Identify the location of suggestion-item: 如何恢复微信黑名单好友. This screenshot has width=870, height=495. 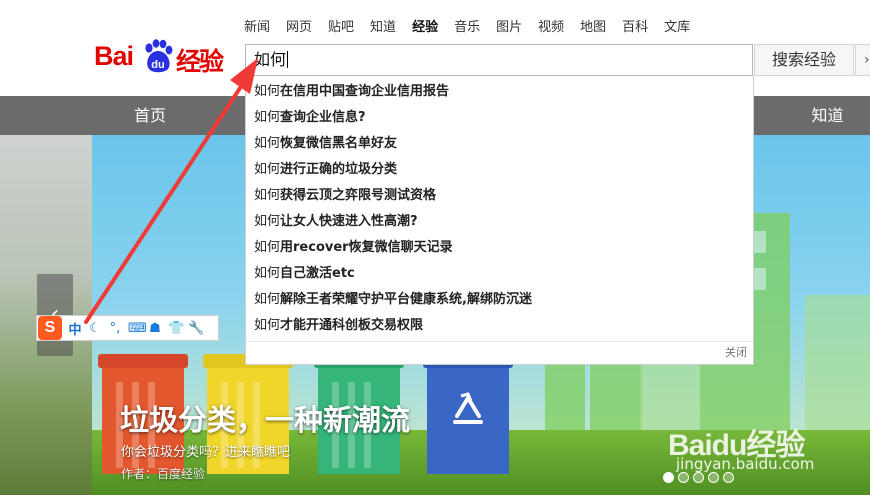
(325, 144).